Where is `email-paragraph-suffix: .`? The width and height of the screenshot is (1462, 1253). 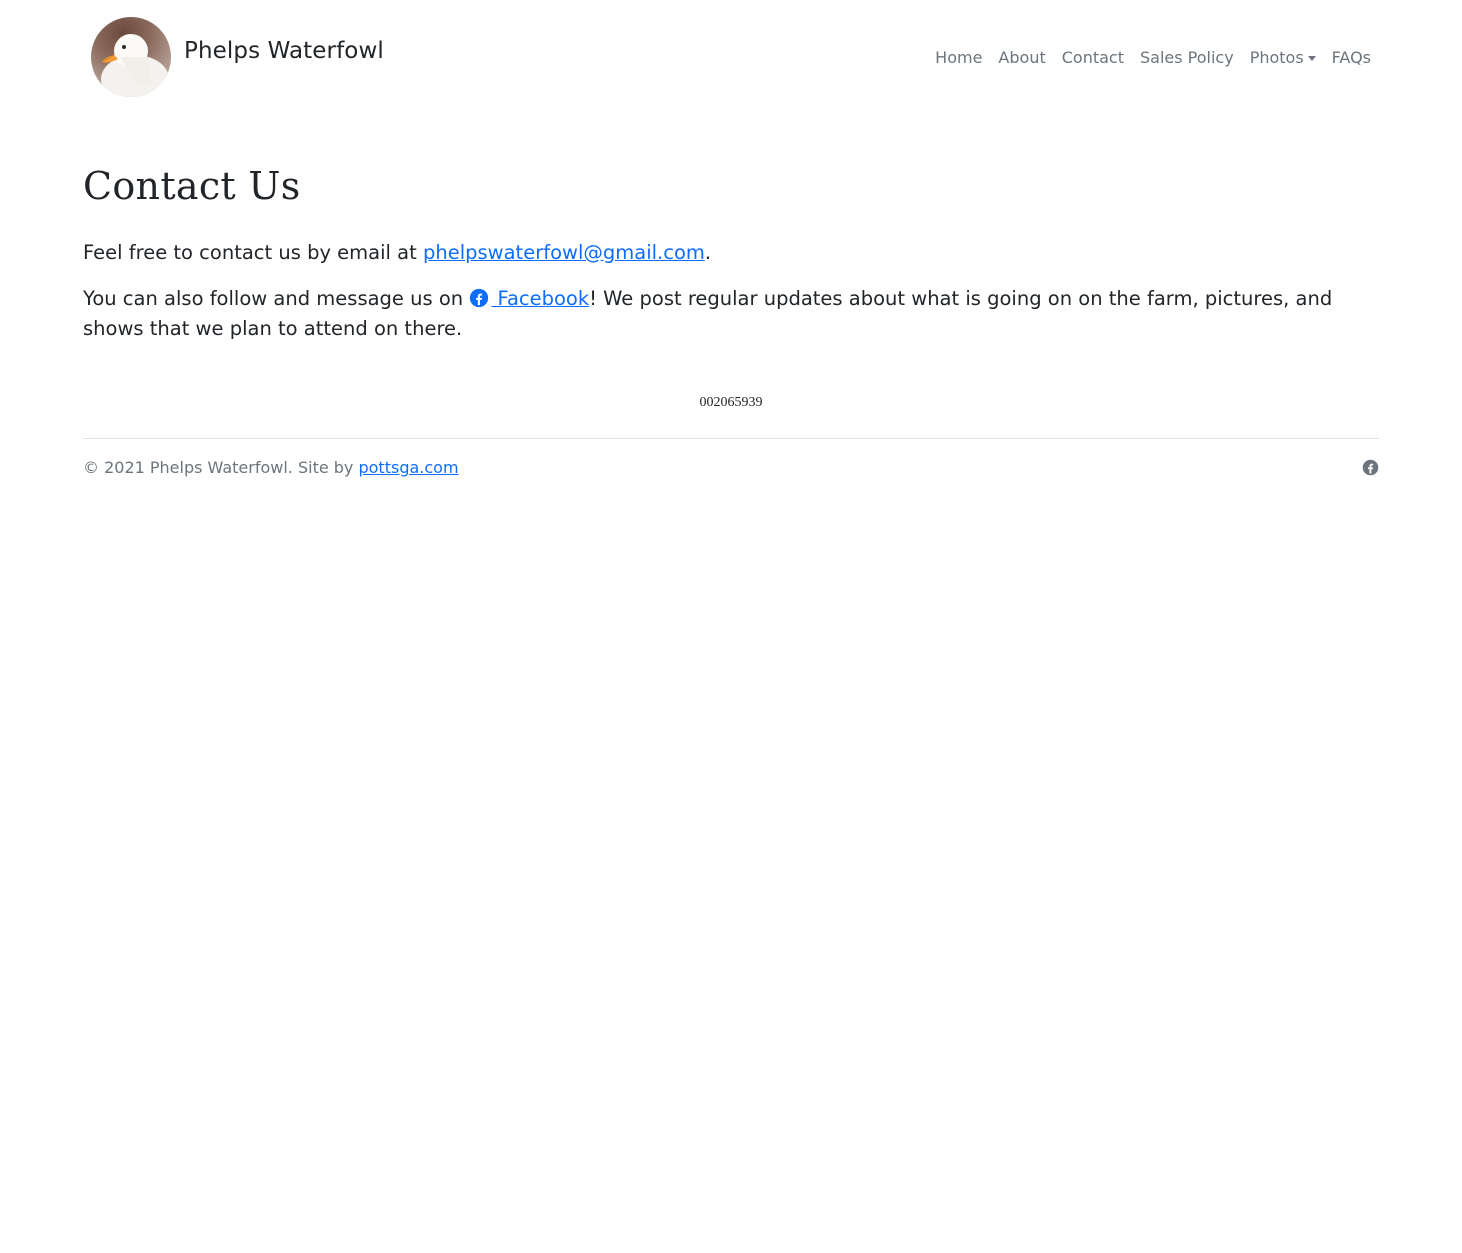
email-paragraph-suffix: . is located at coordinates (708, 252).